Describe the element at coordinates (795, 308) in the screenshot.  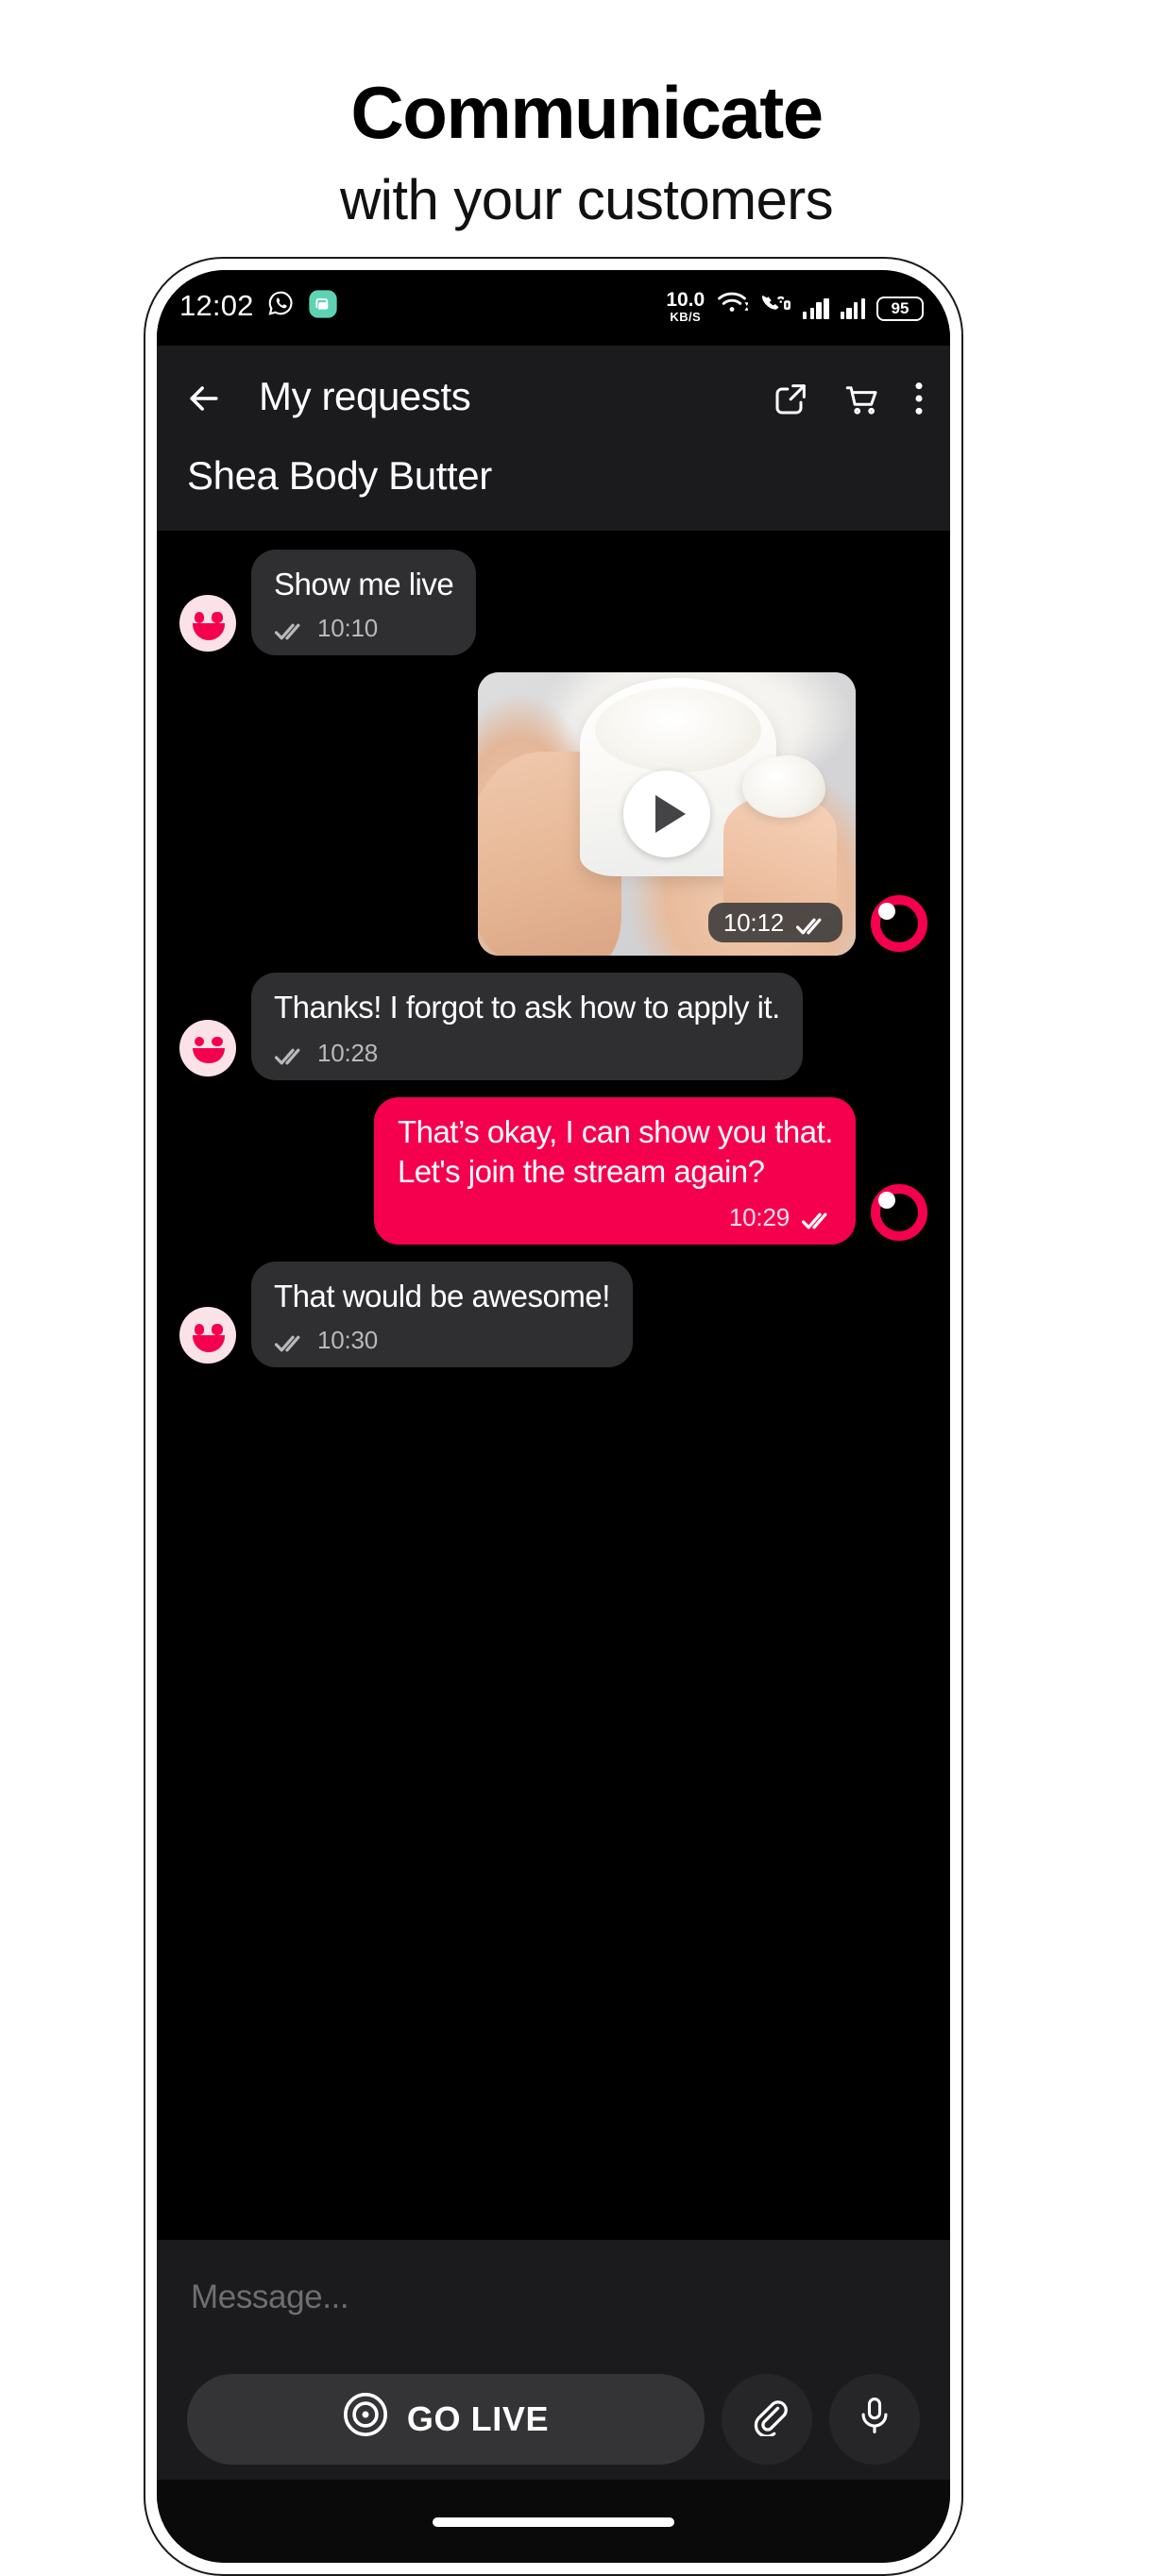
I see `status-bar-right: 10.0 KB/S 95` at that location.